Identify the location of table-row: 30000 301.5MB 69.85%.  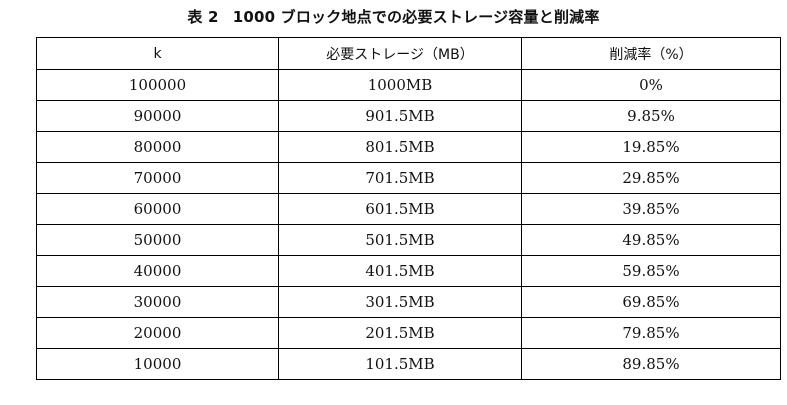
(408, 302).